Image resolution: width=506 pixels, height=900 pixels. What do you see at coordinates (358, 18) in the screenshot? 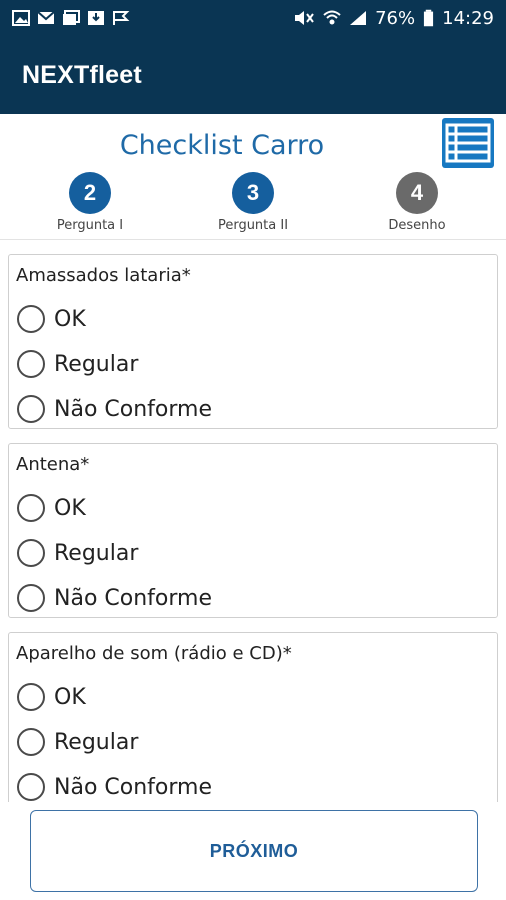
I see `signal-icon` at bounding box center [358, 18].